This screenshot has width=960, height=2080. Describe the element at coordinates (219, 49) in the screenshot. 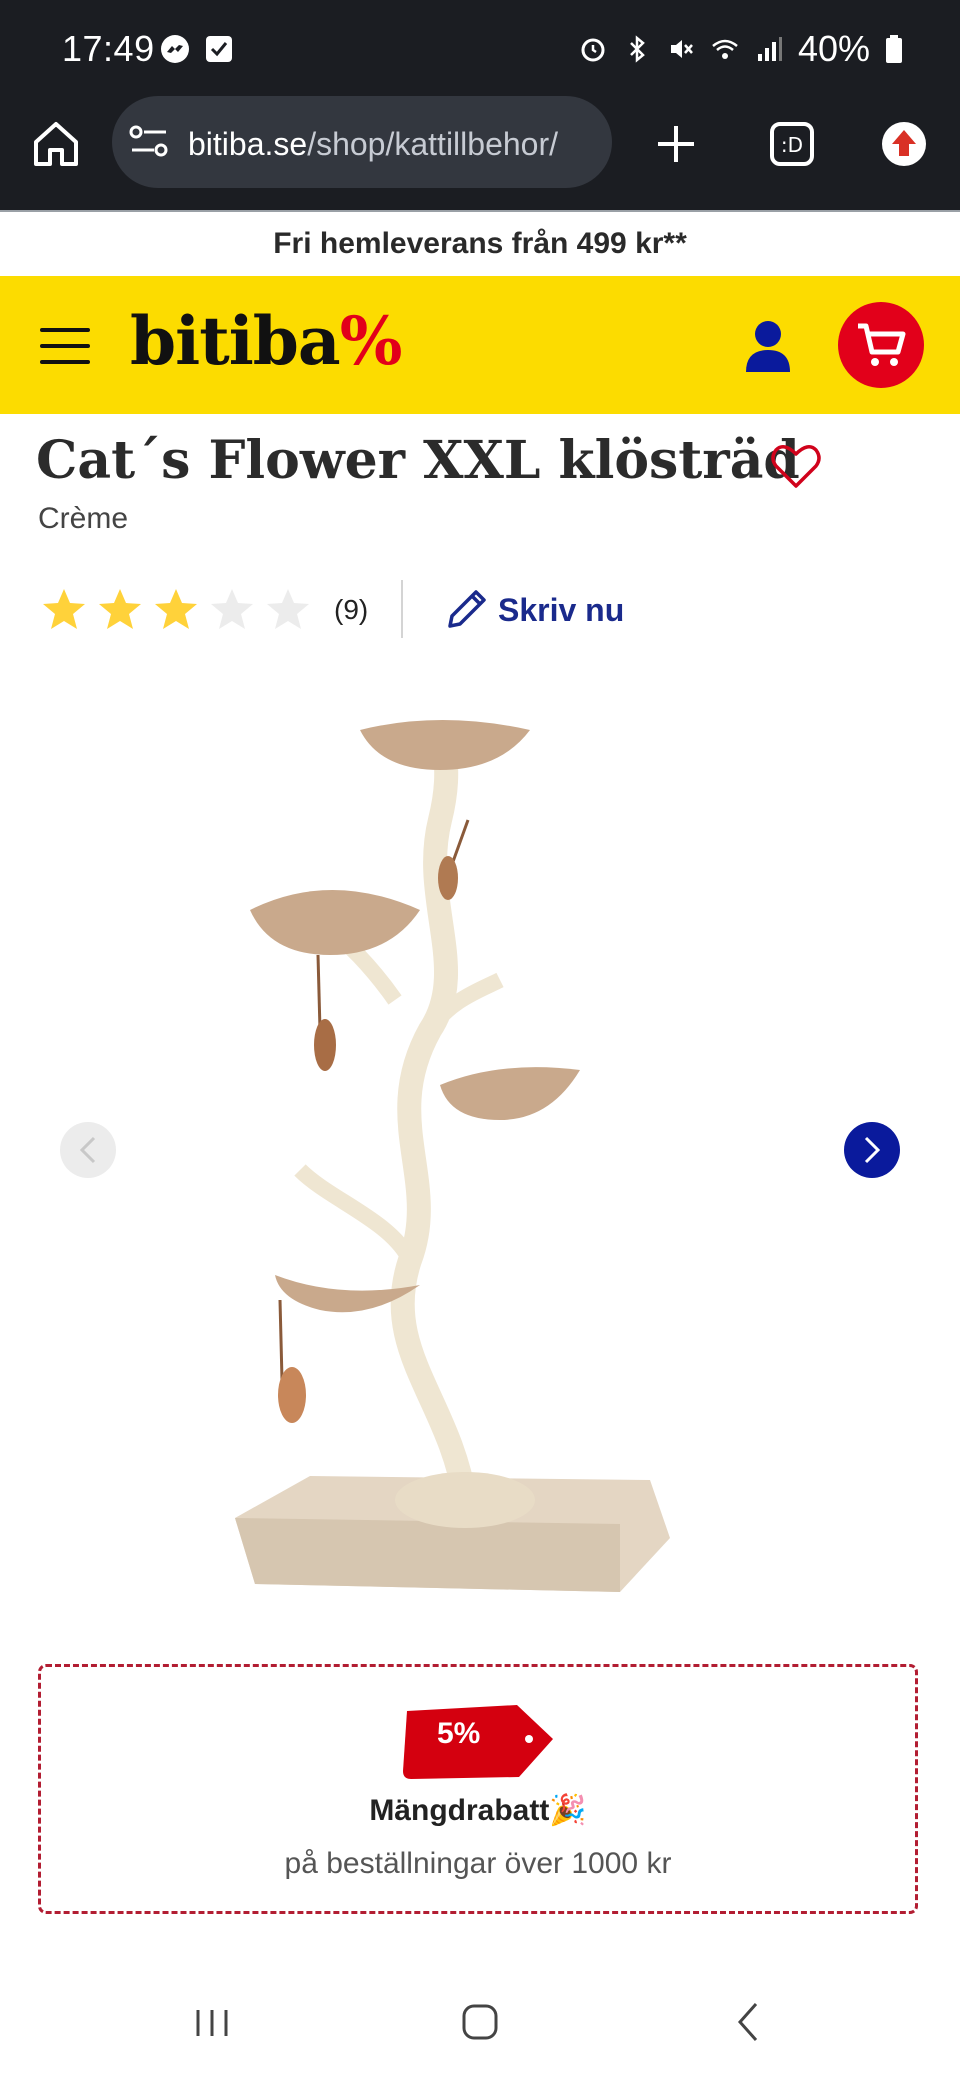

I see `checkbox-icon` at that location.